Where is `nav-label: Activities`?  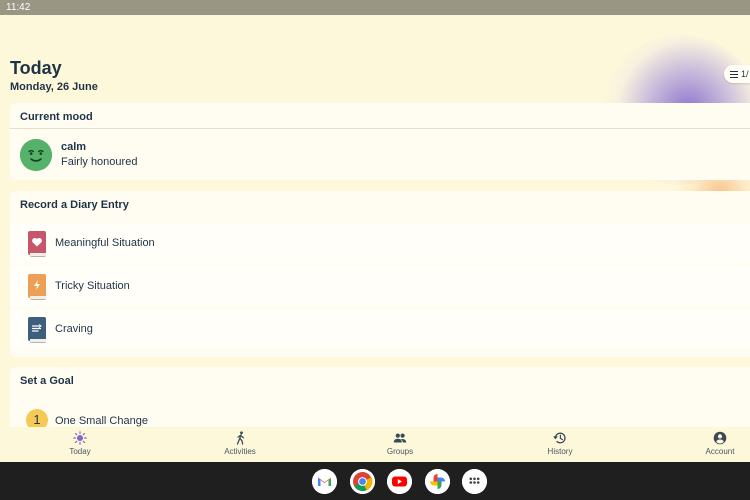 nav-label: Activities is located at coordinates (240, 451).